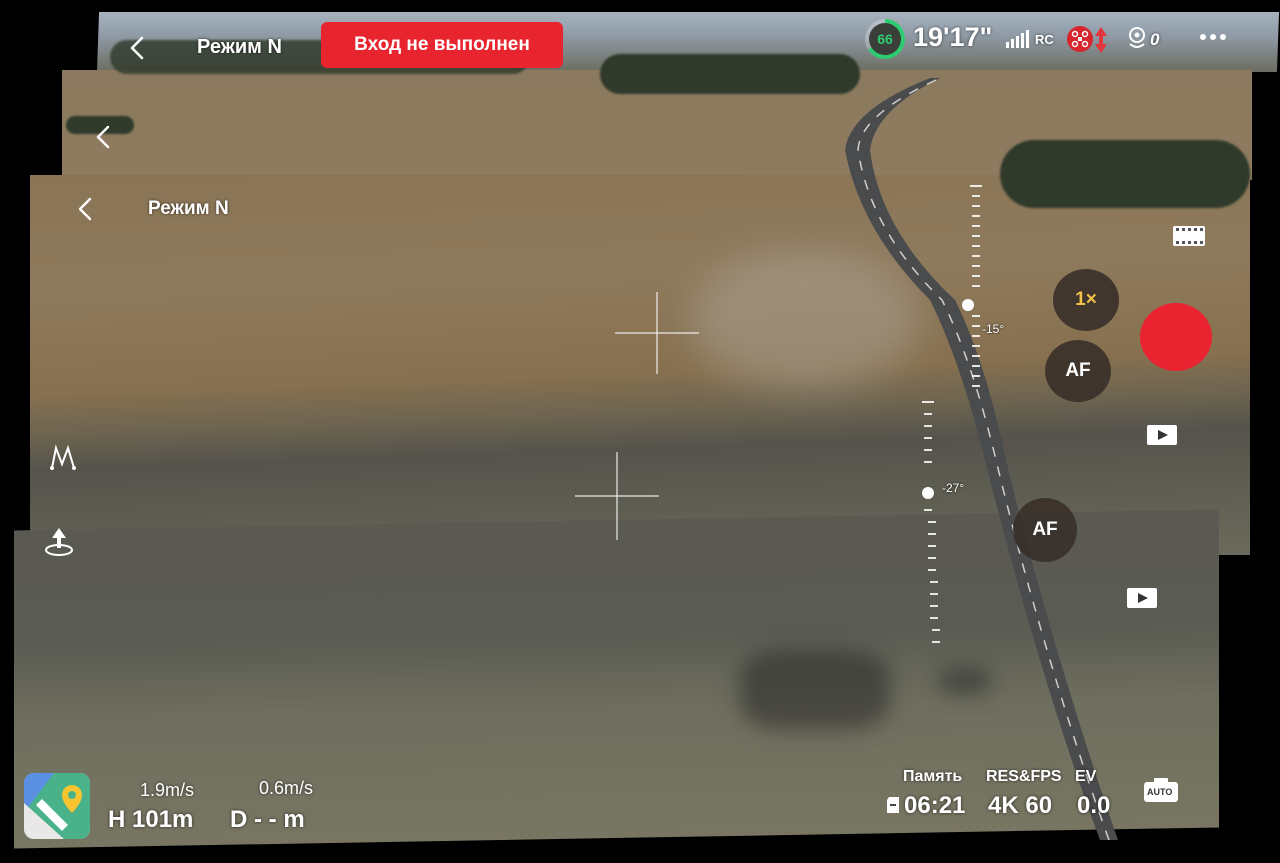 This screenshot has height=863, width=1280. I want to click on zoom-label: 1×, so click(1086, 299).